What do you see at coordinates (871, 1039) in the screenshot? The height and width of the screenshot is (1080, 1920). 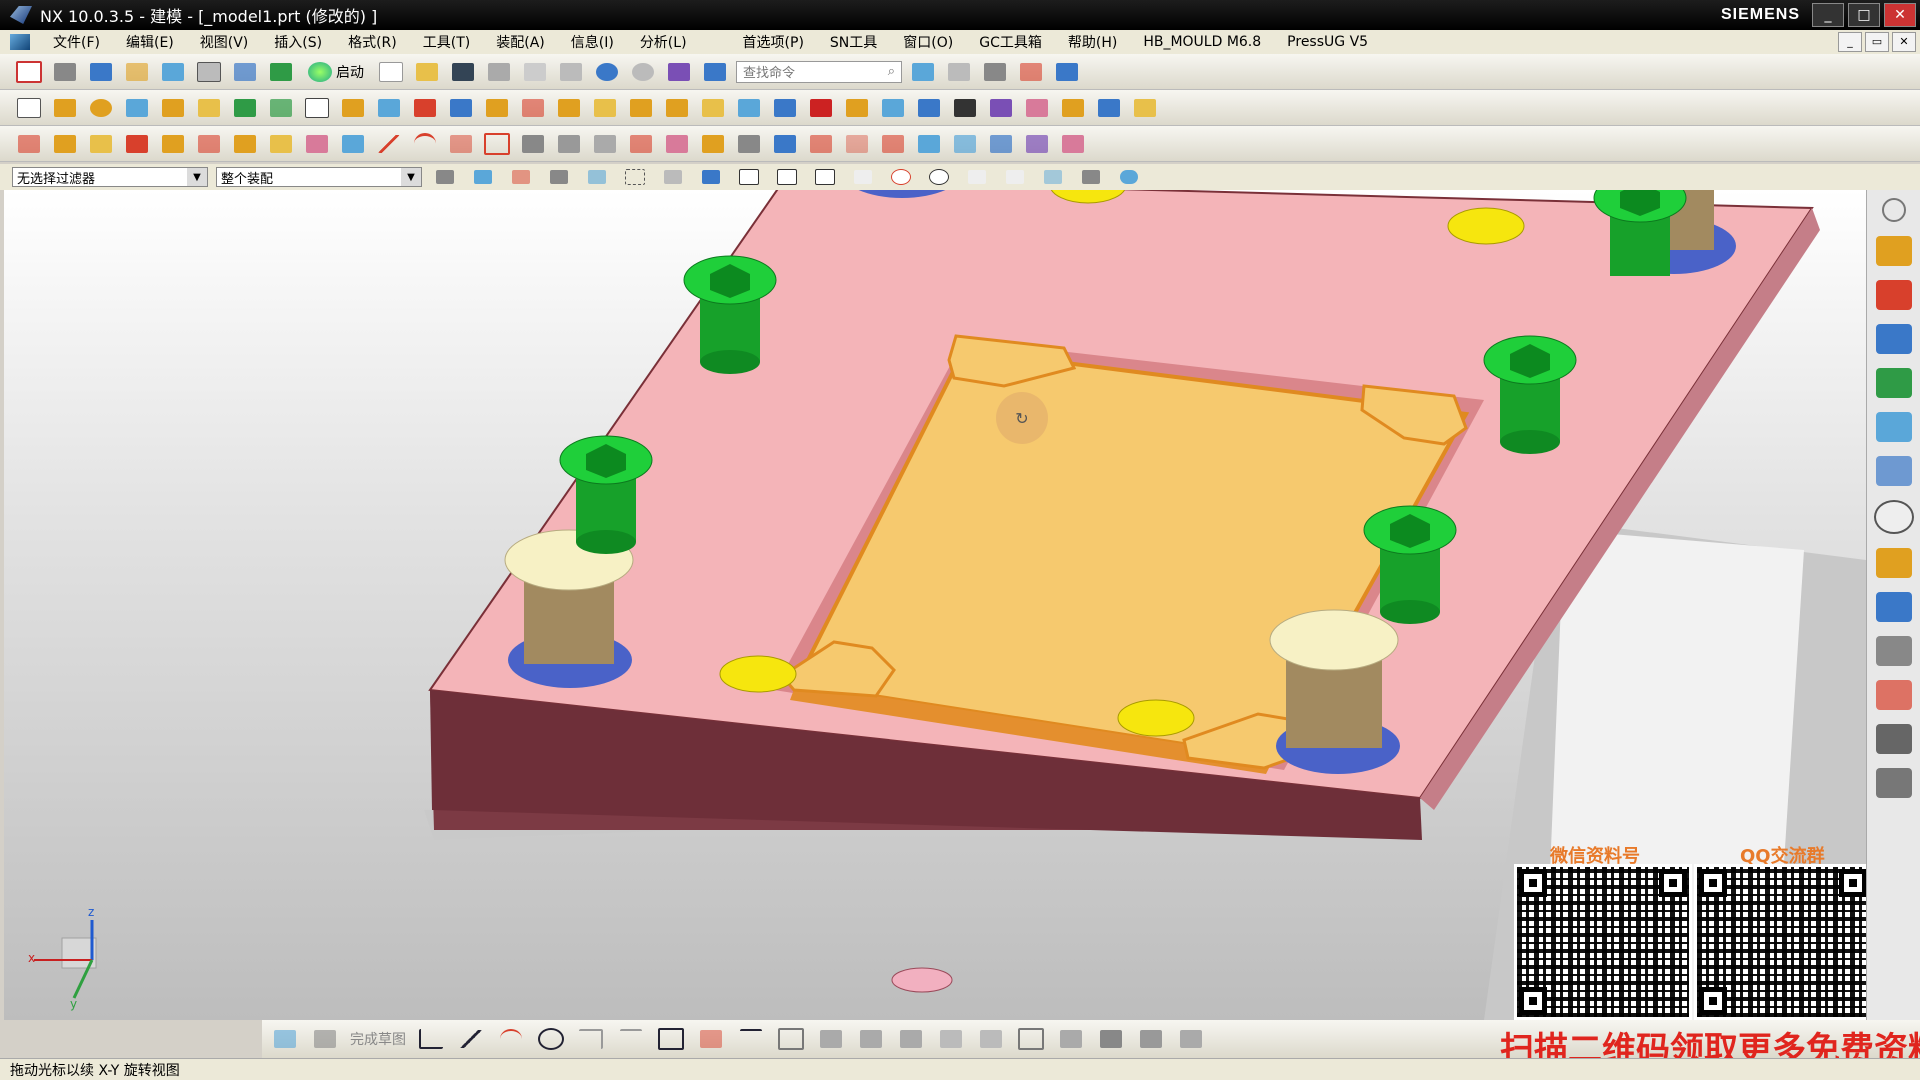 I see `quick-extend-icon` at bounding box center [871, 1039].